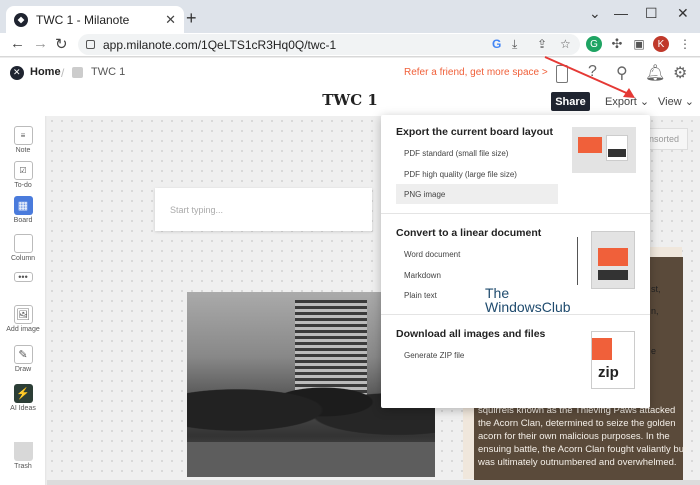  I want to click on watermark-line2: WindowsClub, so click(528, 307).